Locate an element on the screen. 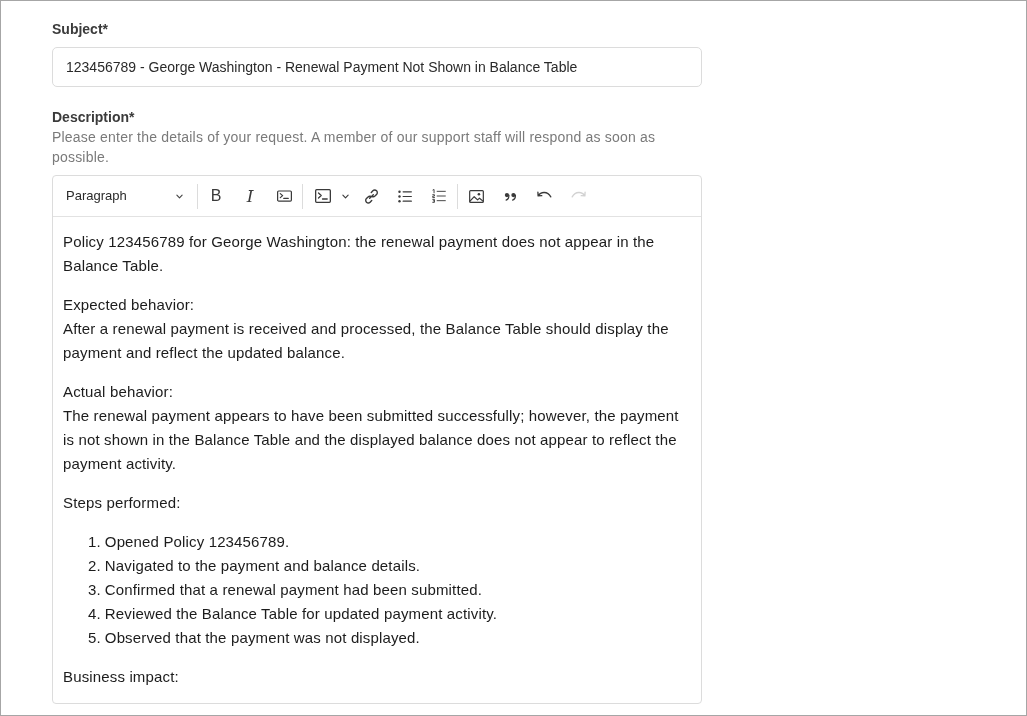 The width and height of the screenshot is (1027, 716). list-marker: 2. is located at coordinates (94, 566).